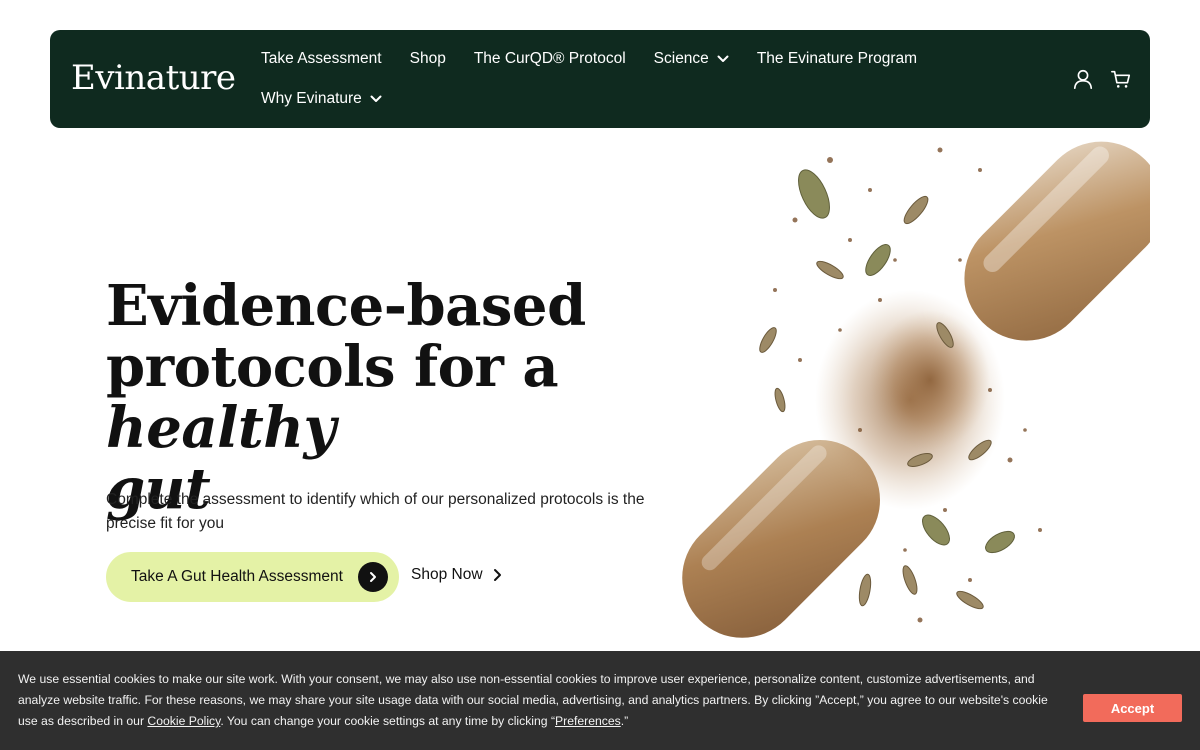  What do you see at coordinates (621, 99) in the screenshot?
I see `nav-row-2: Why Evinature` at bounding box center [621, 99].